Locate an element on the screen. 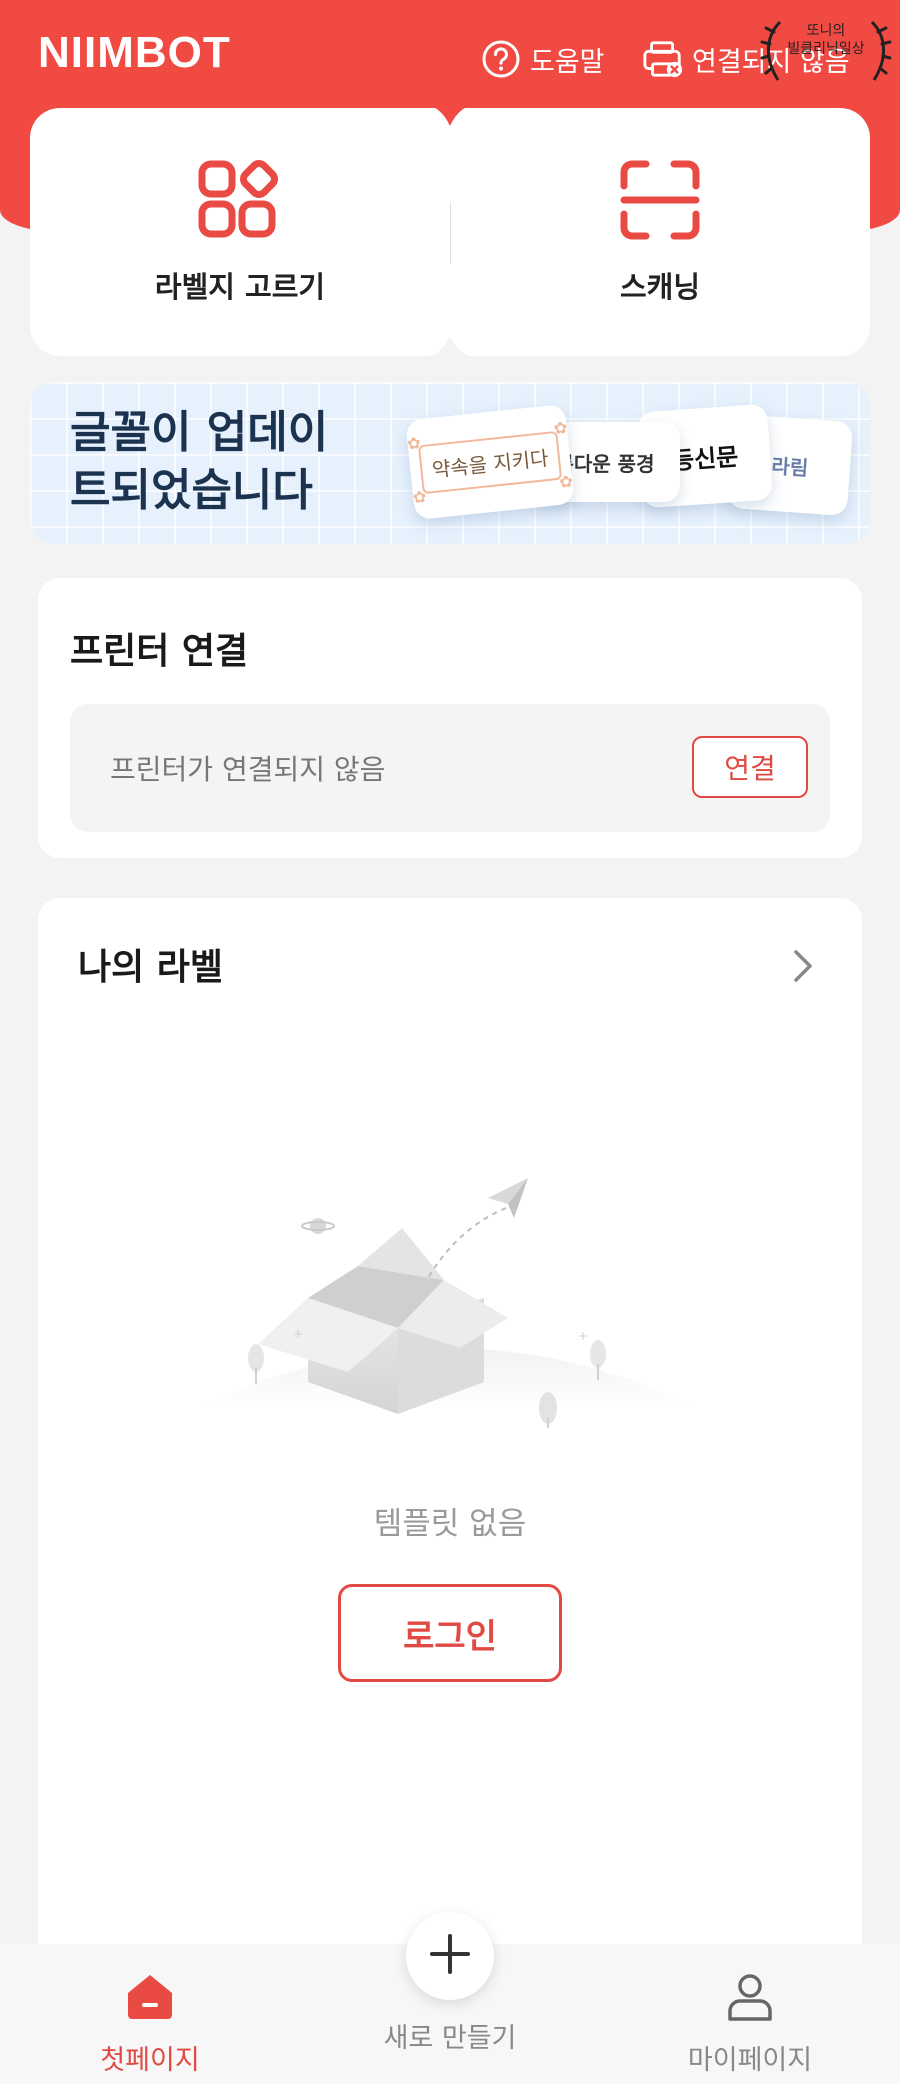 The image size is (900, 2084). connect-button: 연결 is located at coordinates (750, 767).